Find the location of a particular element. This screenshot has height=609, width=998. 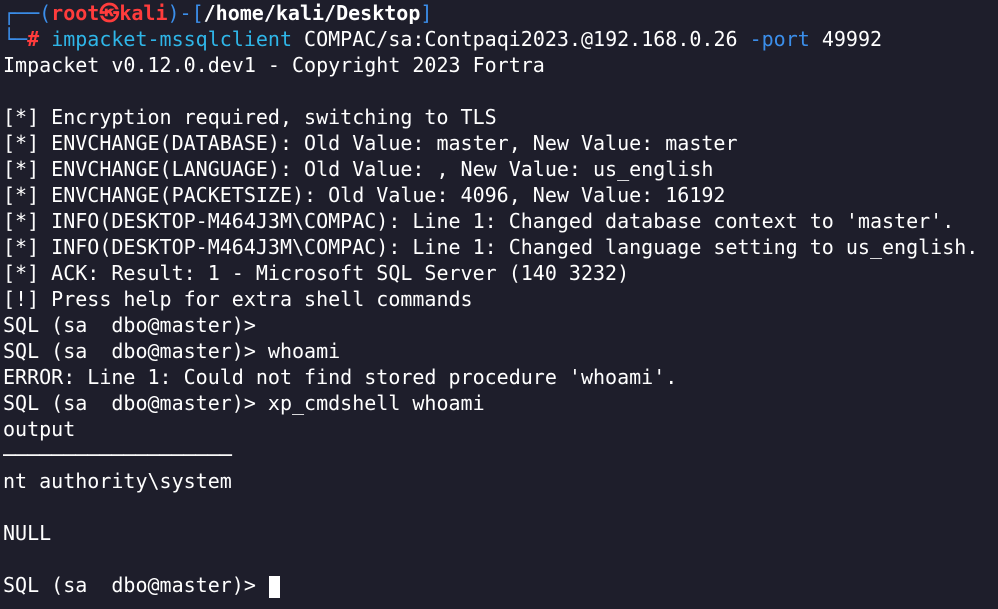

prompt-box-close: ] is located at coordinates (426, 13).